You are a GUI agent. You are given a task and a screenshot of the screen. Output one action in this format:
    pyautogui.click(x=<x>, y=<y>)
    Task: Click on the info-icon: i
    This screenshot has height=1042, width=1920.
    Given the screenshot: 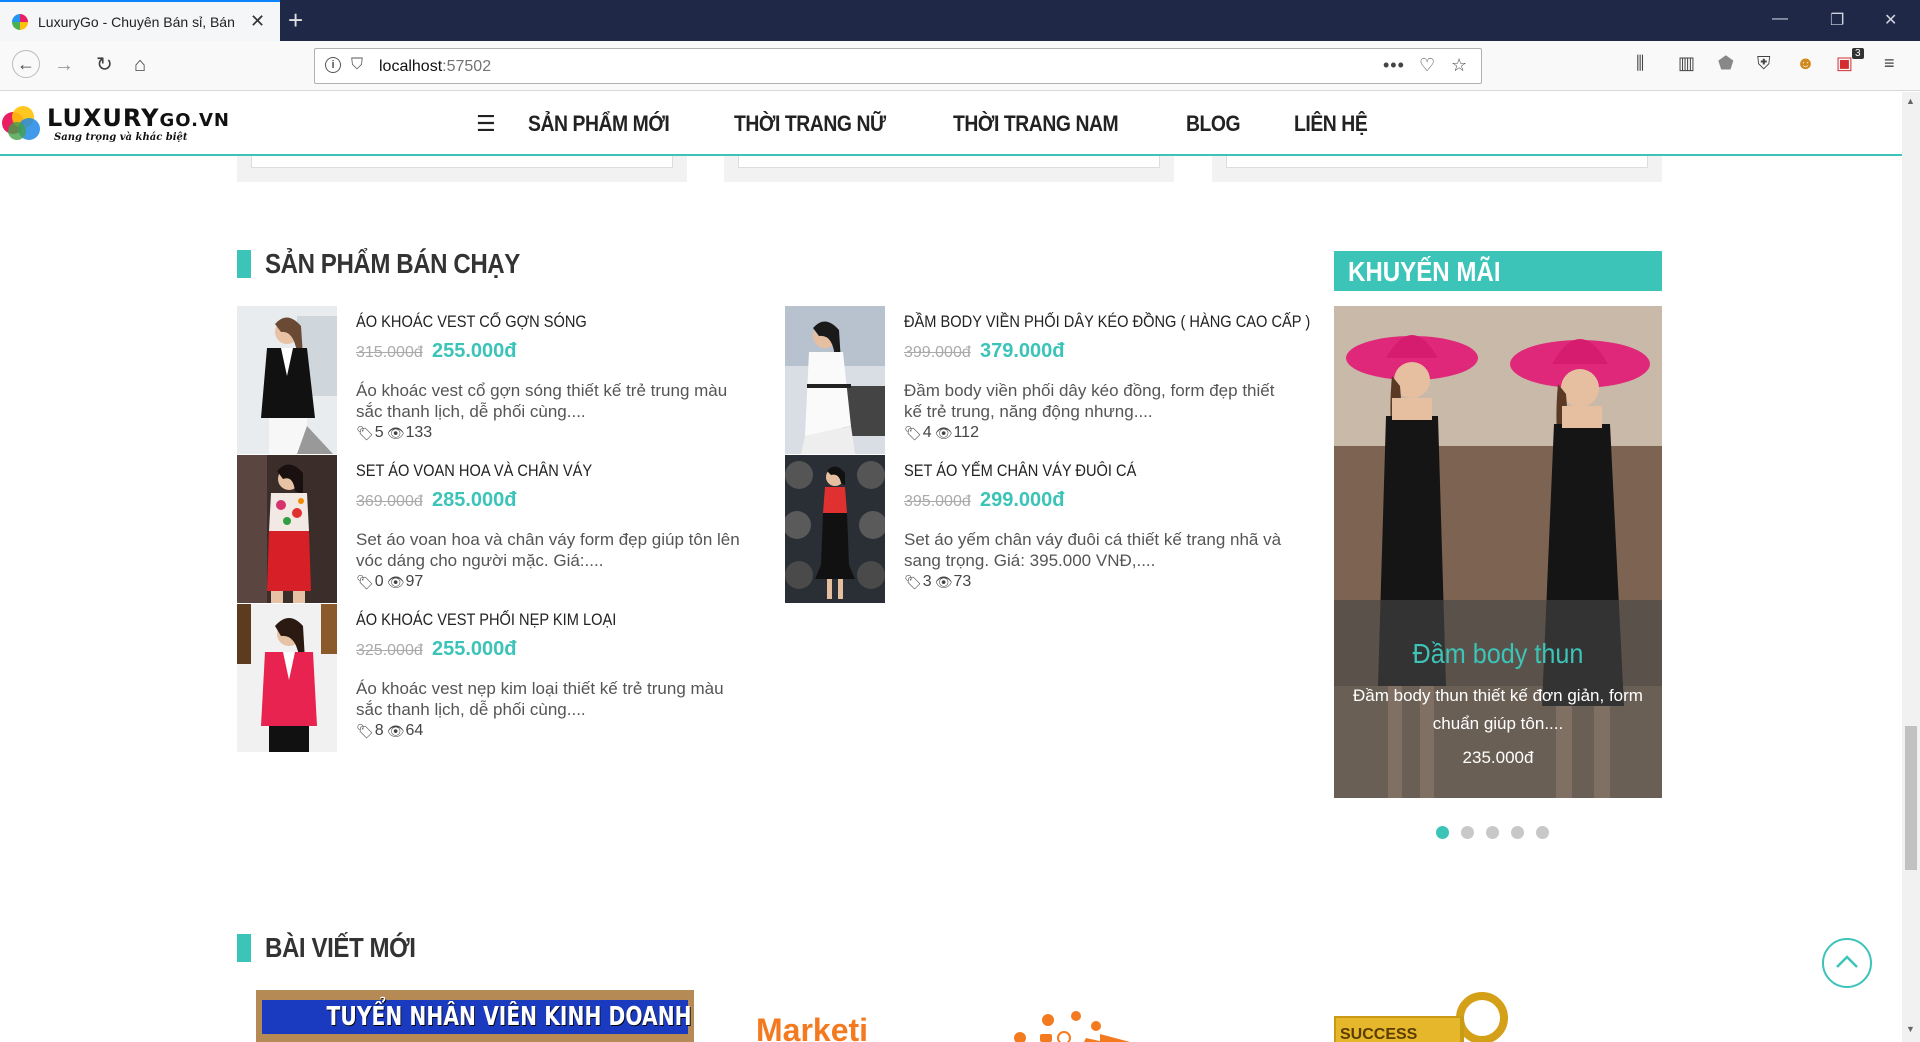 What is the action you would take?
    pyautogui.click(x=333, y=65)
    